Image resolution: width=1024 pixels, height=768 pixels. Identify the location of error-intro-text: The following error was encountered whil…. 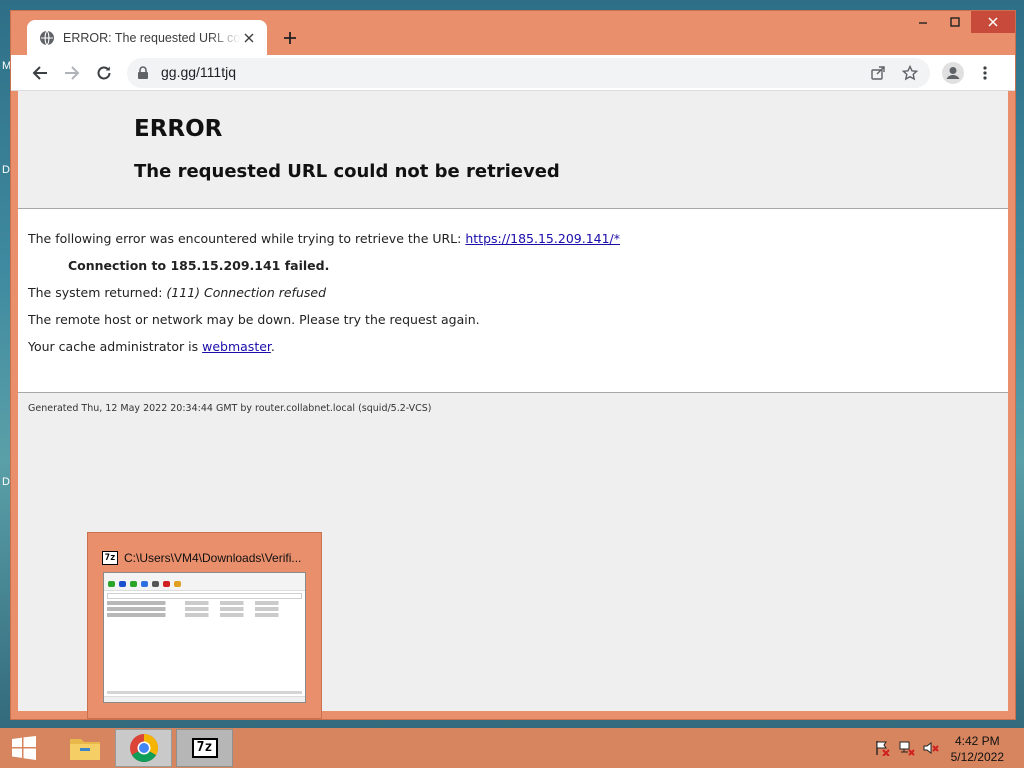
(247, 238).